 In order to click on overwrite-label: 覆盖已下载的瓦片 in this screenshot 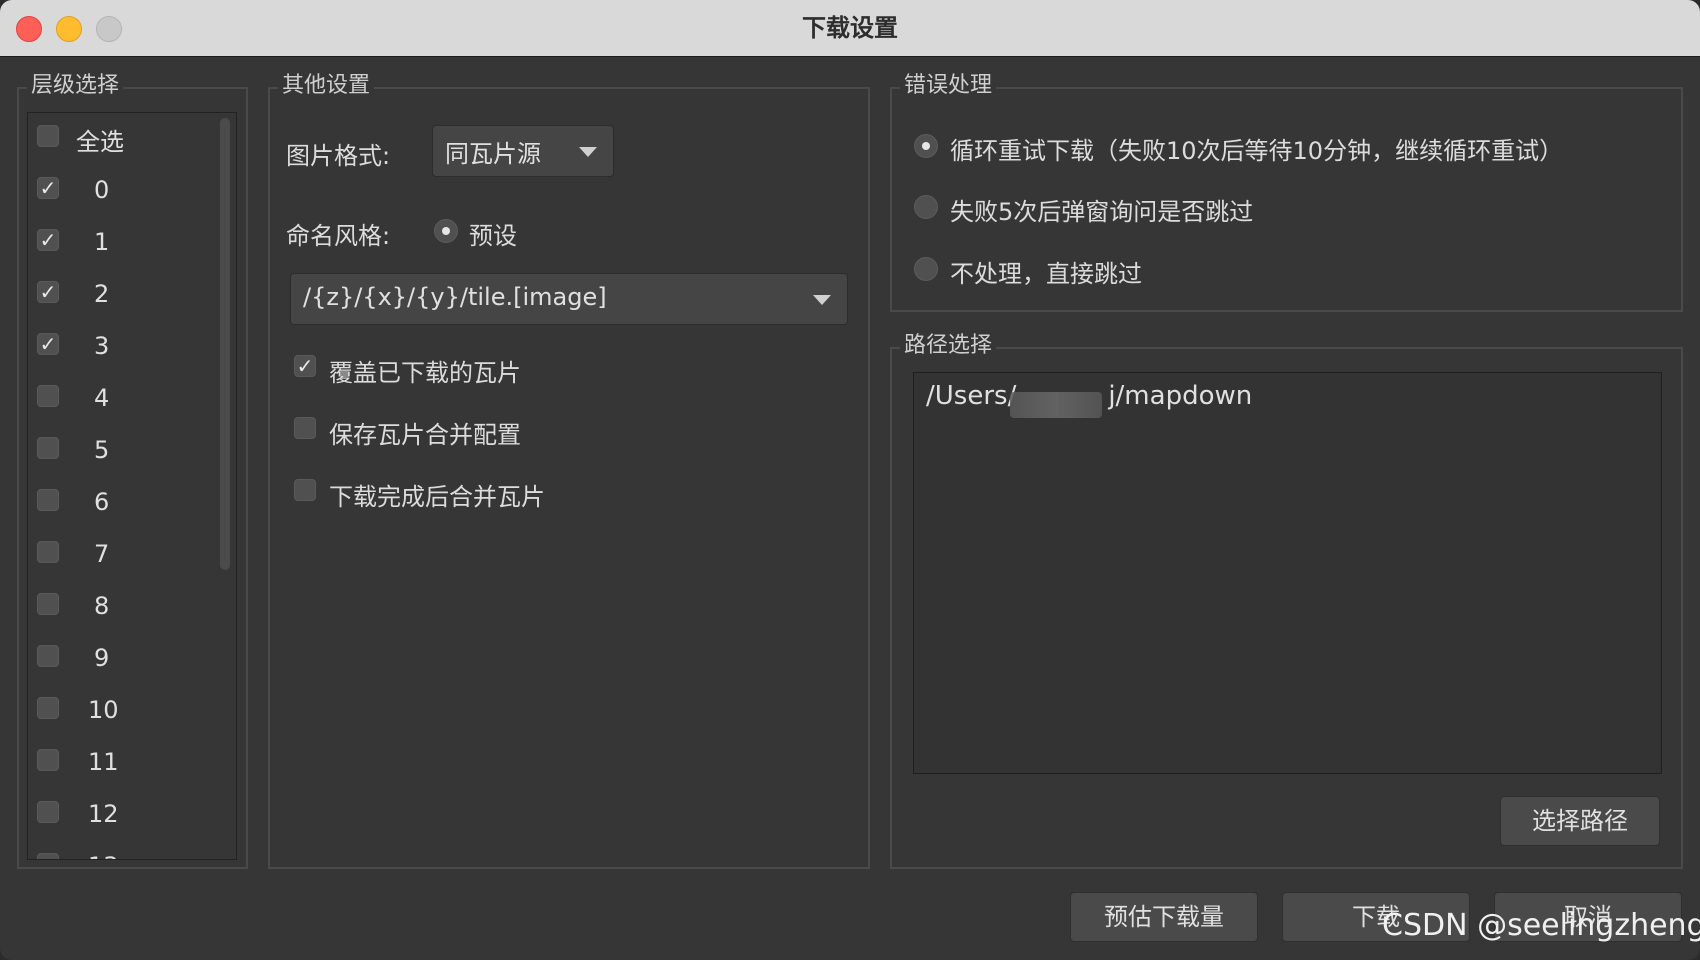, I will do `click(425, 373)`.